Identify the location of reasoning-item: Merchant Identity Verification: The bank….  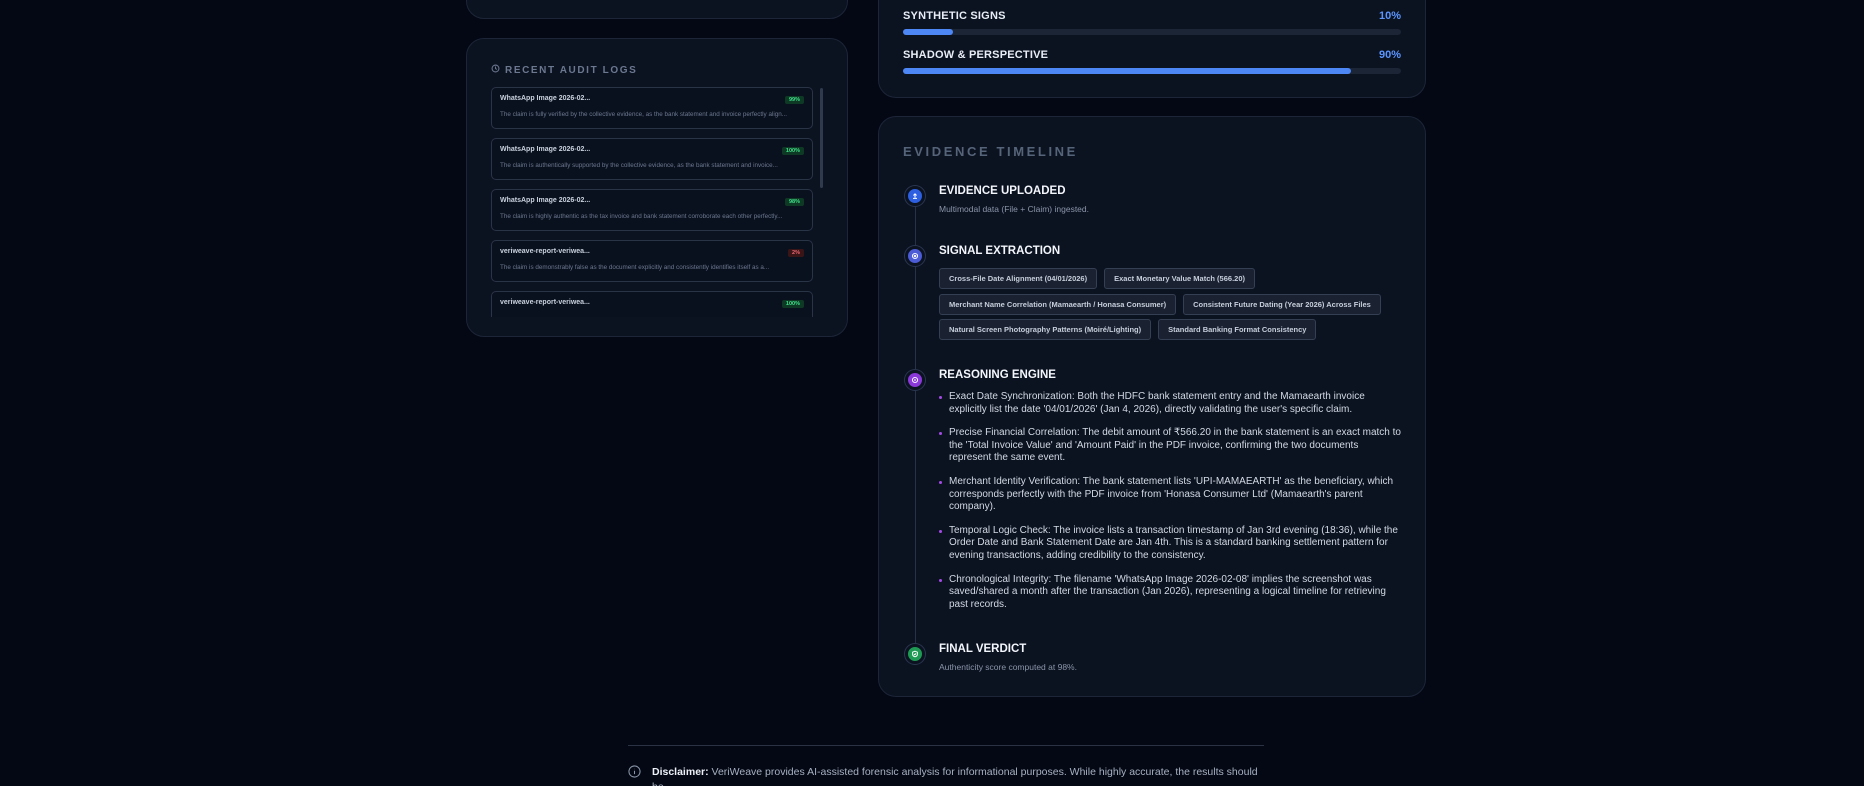
(1170, 495).